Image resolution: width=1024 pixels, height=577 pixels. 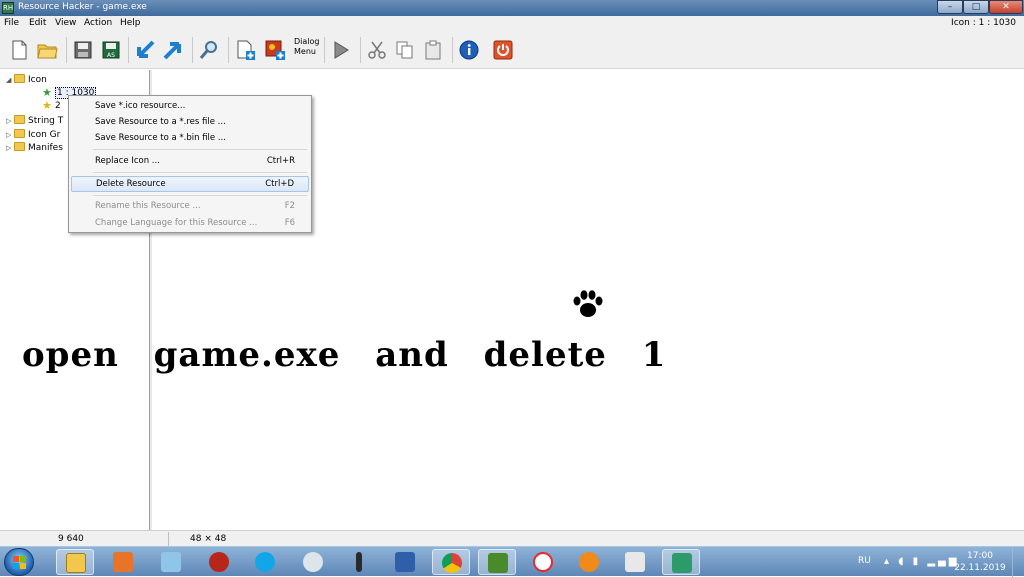 I want to click on show-desktop-button, so click(x=1018, y=562).